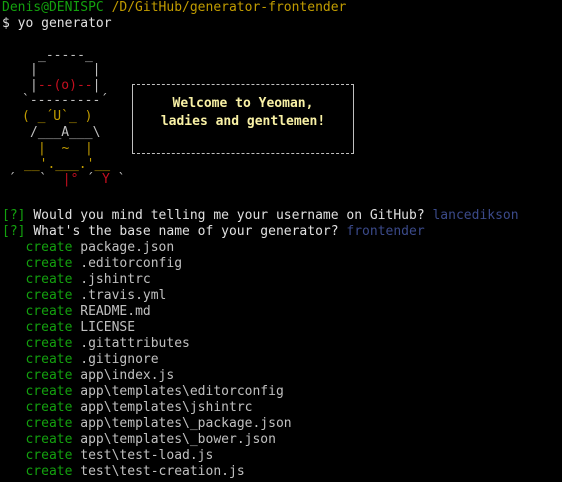  I want to click on mascot-art: ´ ` |° ´ Y `, so click(67, 179).